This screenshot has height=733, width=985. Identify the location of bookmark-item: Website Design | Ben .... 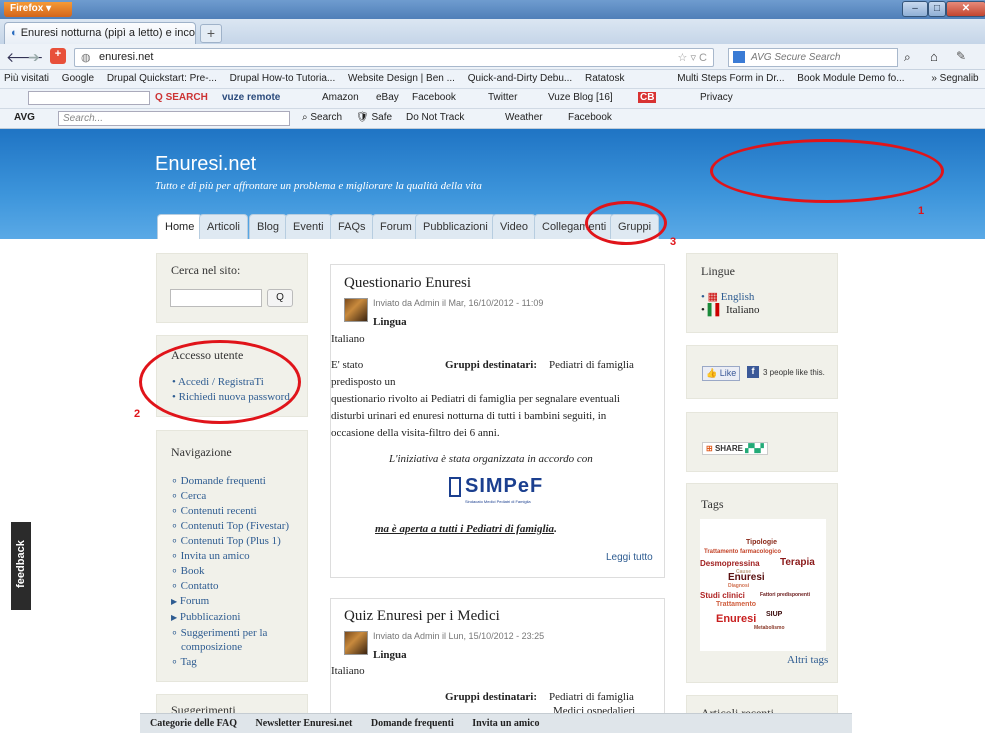
(401, 78).